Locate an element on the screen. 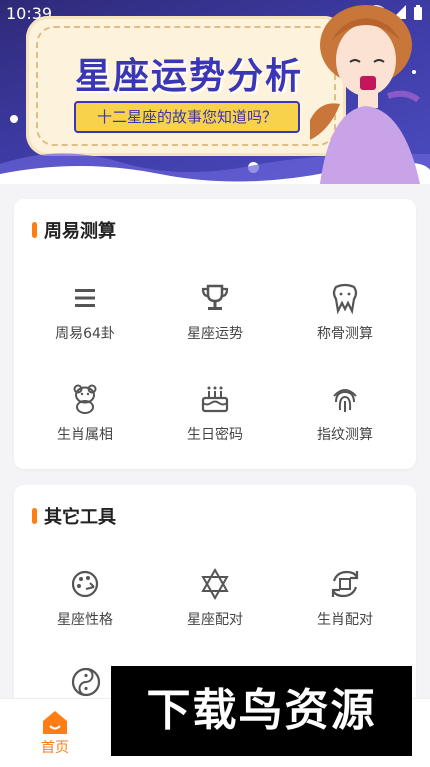  grid-item-label: 生肖配对 is located at coordinates (345, 620).